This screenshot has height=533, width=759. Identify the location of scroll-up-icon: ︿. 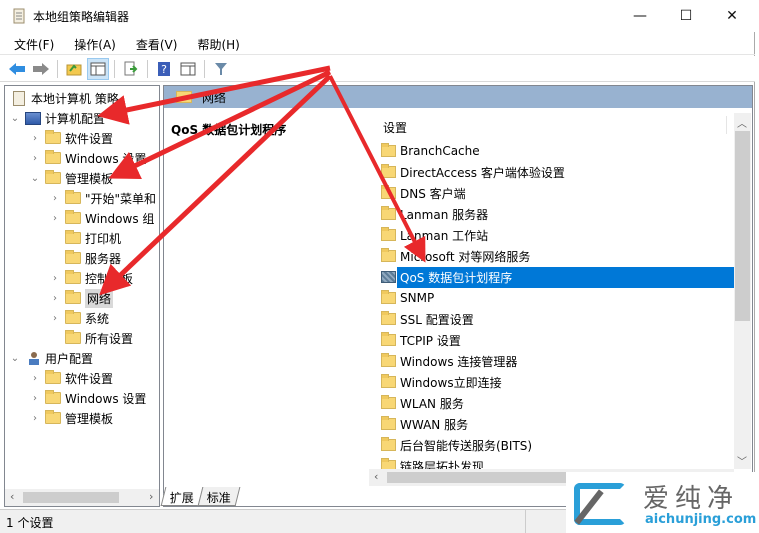
(742, 122).